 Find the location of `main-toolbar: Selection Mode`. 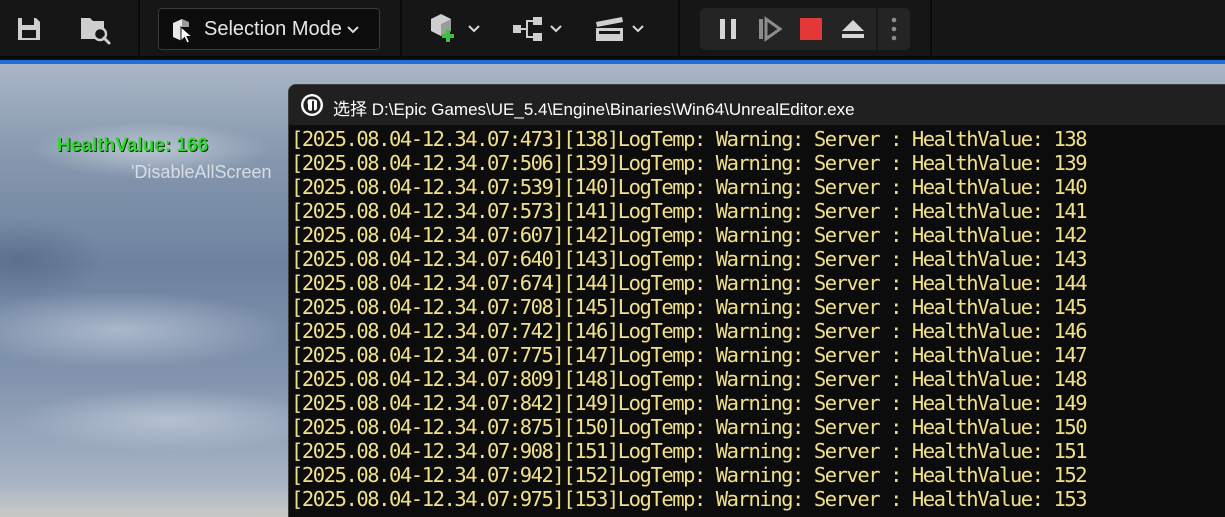

main-toolbar: Selection Mode is located at coordinates (612, 29).